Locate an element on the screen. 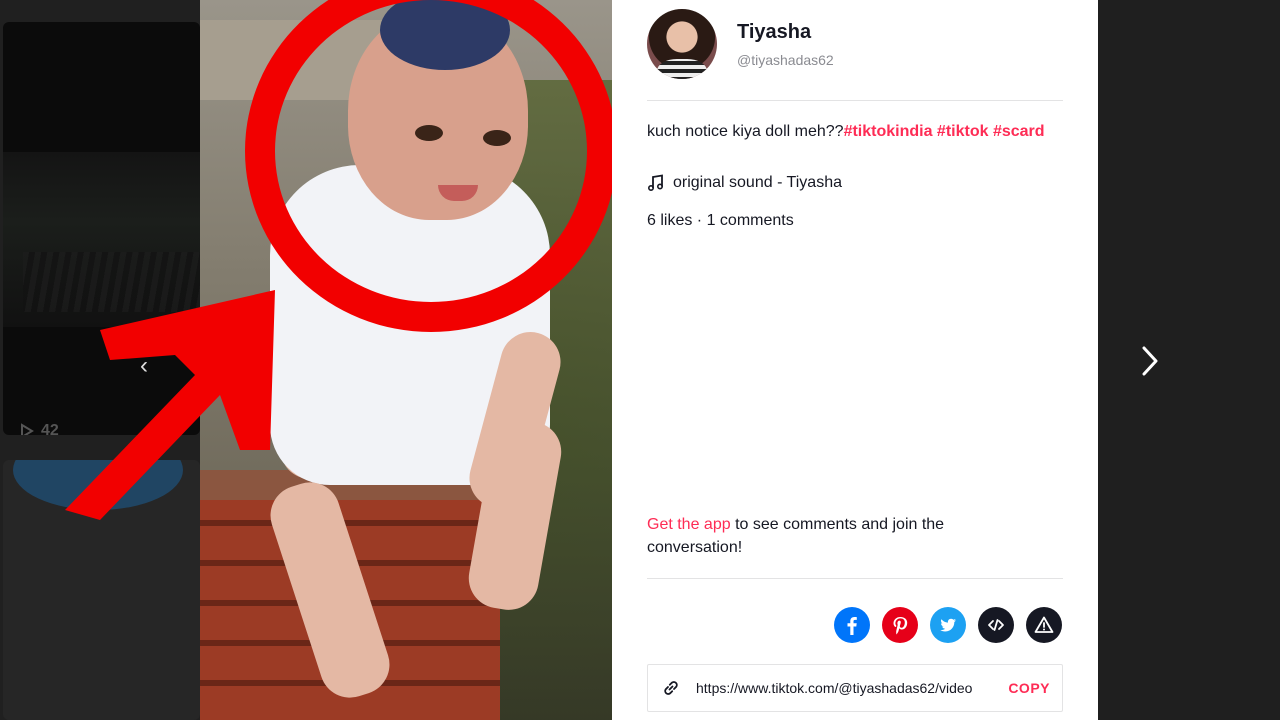 The image size is (1280, 720). share-embed-button is located at coordinates (996, 625).